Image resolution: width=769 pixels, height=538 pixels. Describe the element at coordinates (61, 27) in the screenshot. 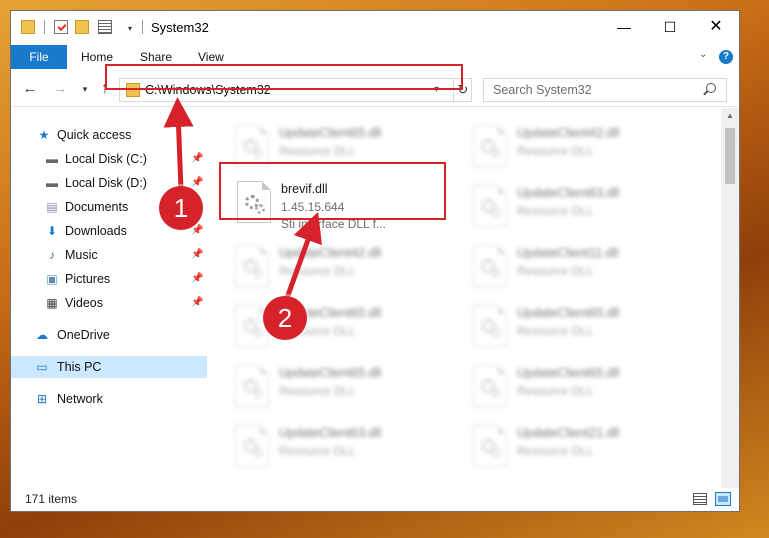

I see `properties-icon` at that location.